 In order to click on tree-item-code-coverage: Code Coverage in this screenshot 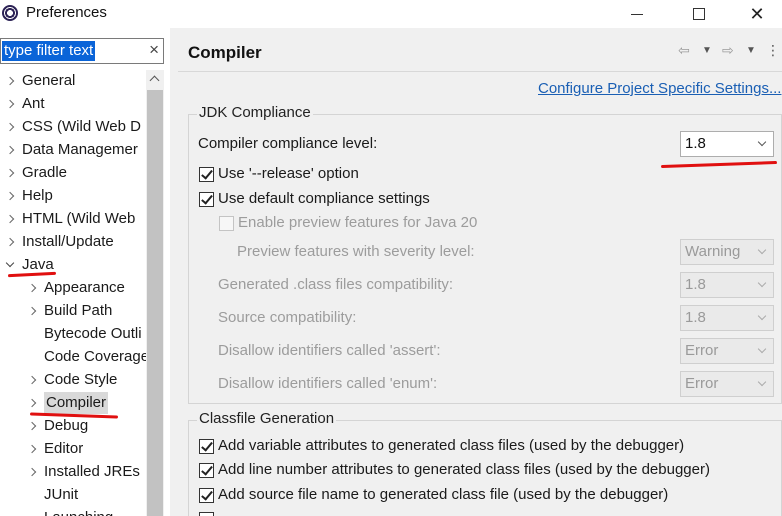, I will do `click(73, 357)`.